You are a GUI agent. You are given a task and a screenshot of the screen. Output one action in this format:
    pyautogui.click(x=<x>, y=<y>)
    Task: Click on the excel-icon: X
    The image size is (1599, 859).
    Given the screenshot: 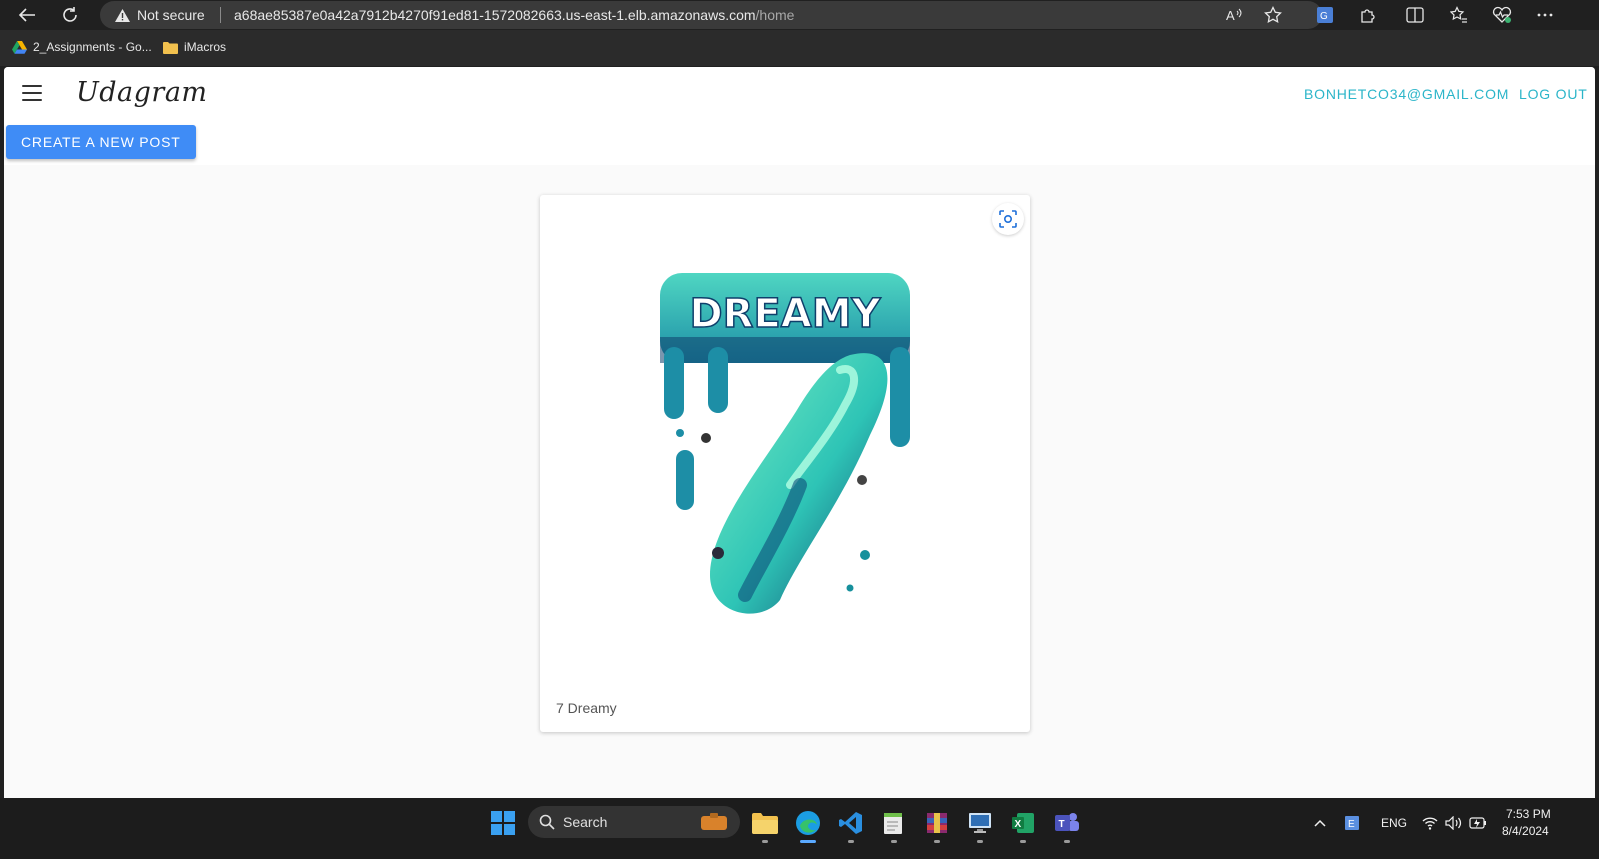 What is the action you would take?
    pyautogui.click(x=1023, y=823)
    